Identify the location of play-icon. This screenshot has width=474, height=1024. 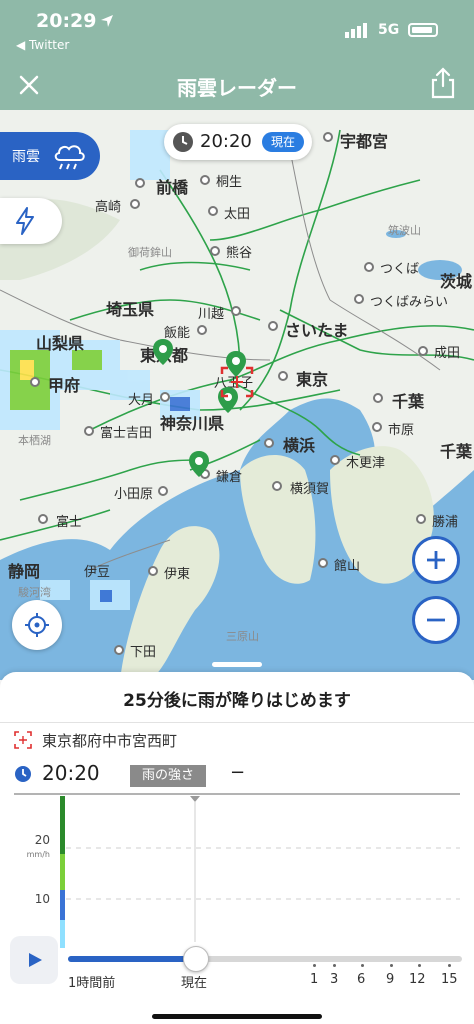
(35, 960).